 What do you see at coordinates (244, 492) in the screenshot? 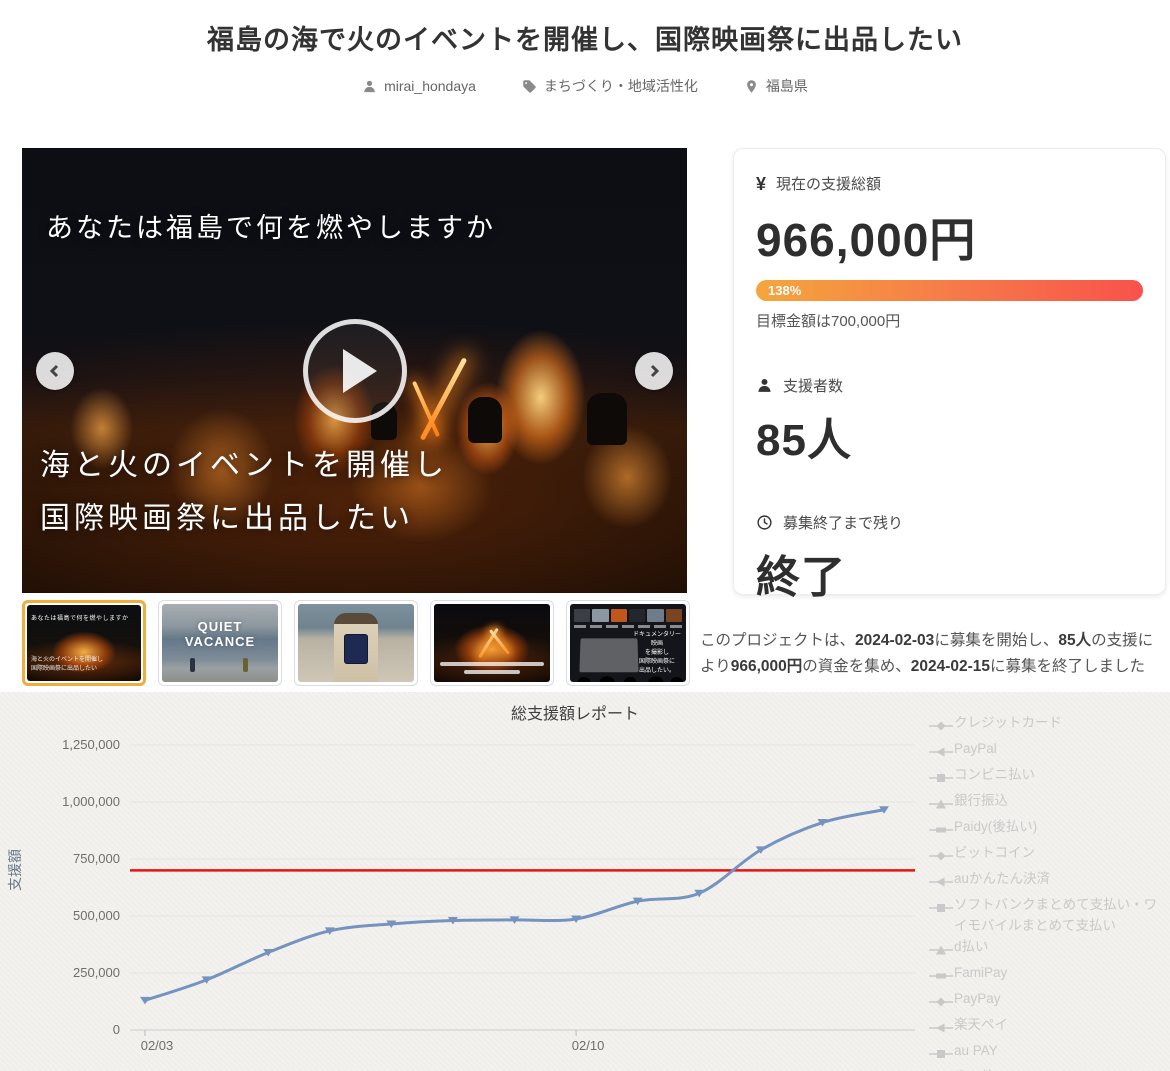
I see `video-overlay-title: 海と火のイベントを開催し 国際映画祭に出品したい` at bounding box center [244, 492].